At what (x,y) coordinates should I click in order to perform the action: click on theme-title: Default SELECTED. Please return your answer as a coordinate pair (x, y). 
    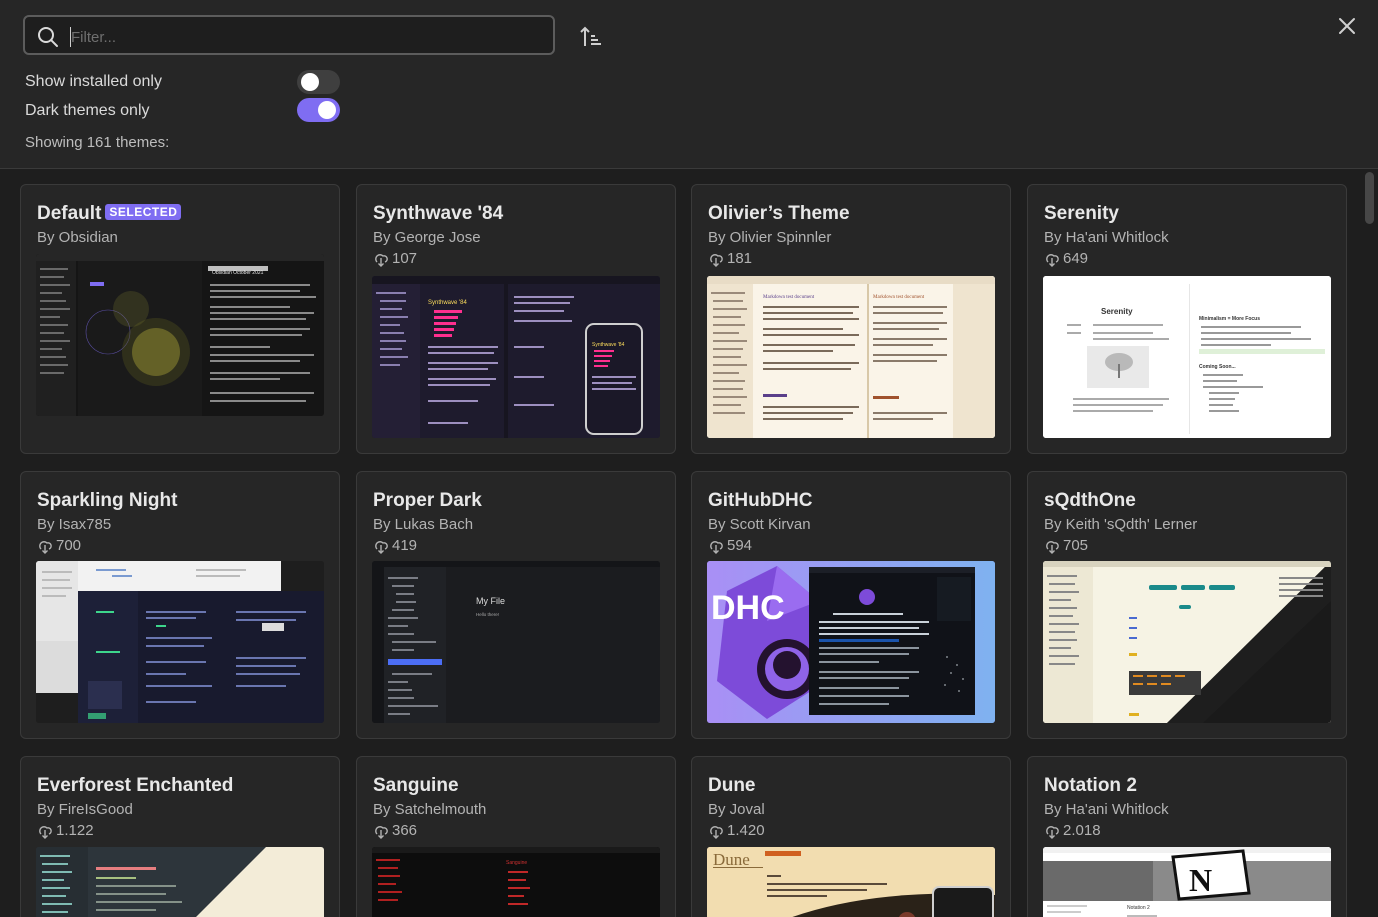
    Looking at the image, I should click on (109, 214).